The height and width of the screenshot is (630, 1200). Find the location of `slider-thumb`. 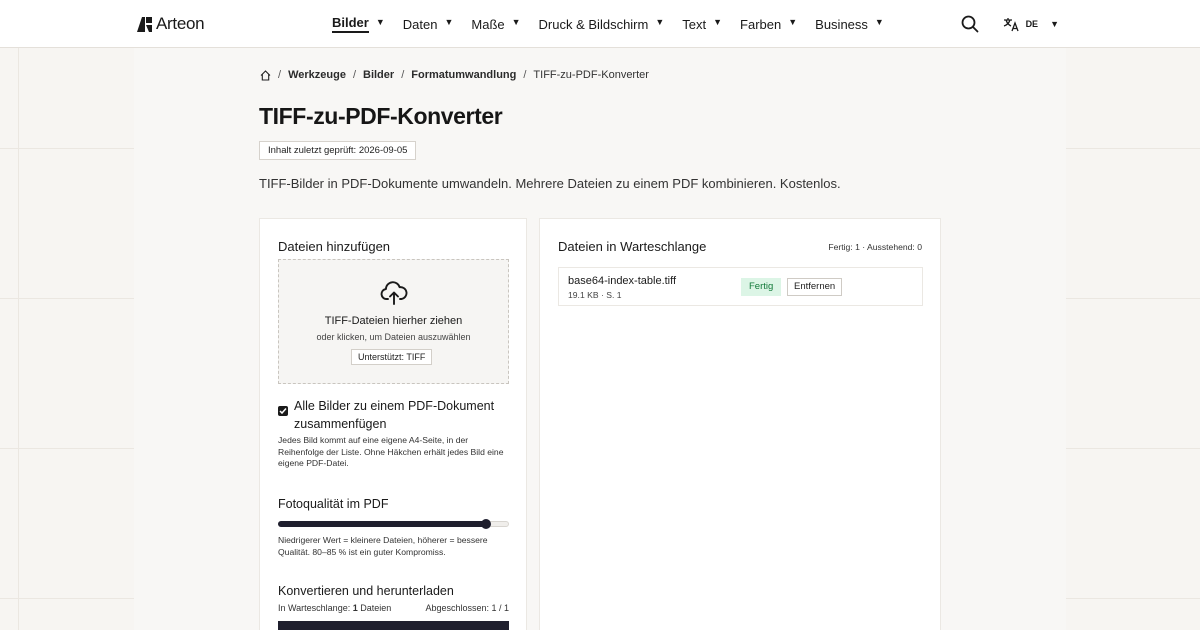

slider-thumb is located at coordinates (485, 524).